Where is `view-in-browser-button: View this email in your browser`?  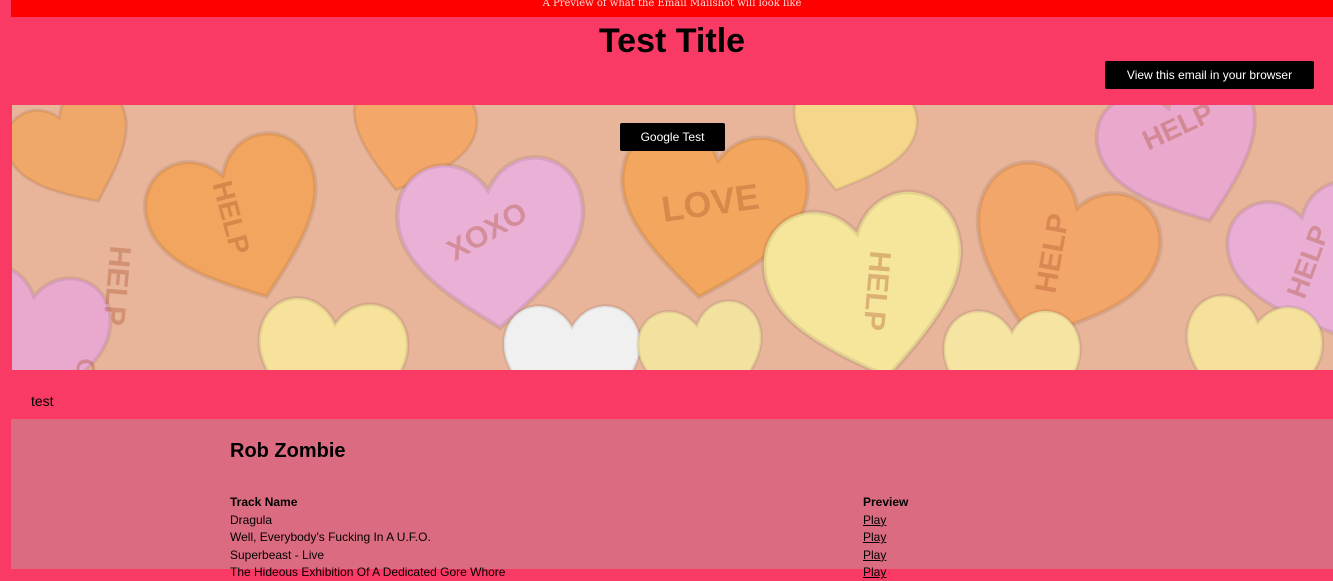
view-in-browser-button: View this email in your browser is located at coordinates (1209, 75).